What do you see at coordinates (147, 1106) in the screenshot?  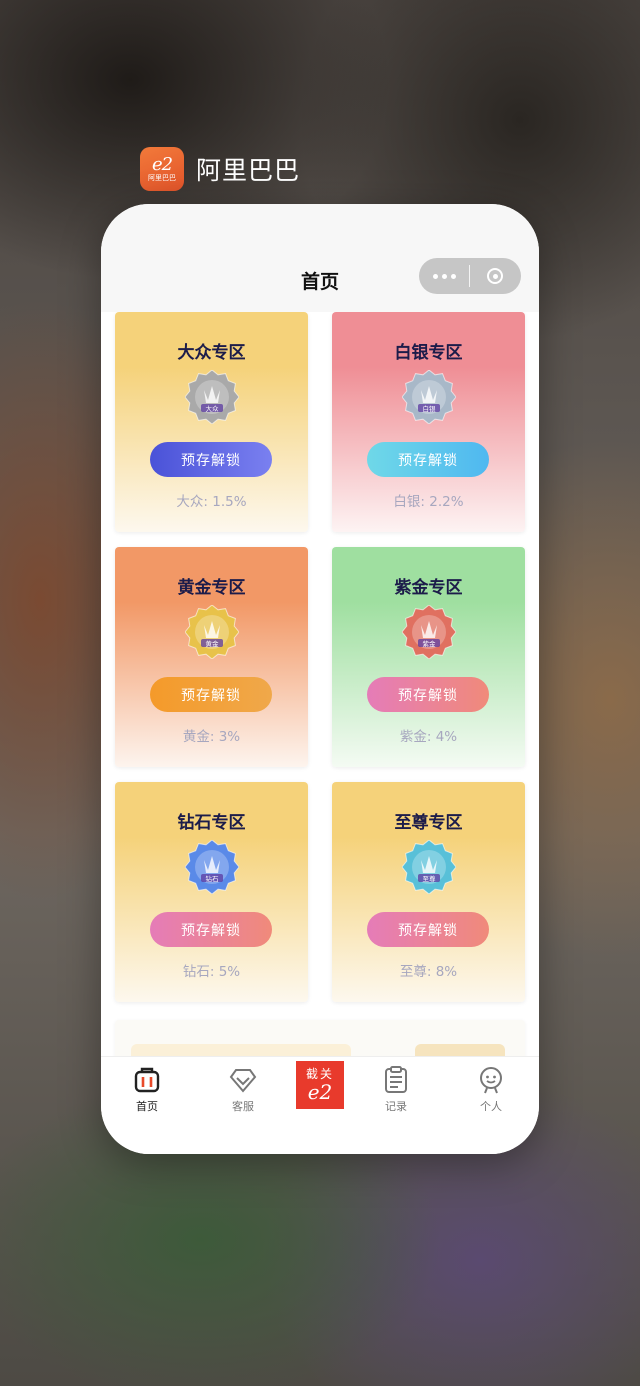 I see `tab-label-home: 首页` at bounding box center [147, 1106].